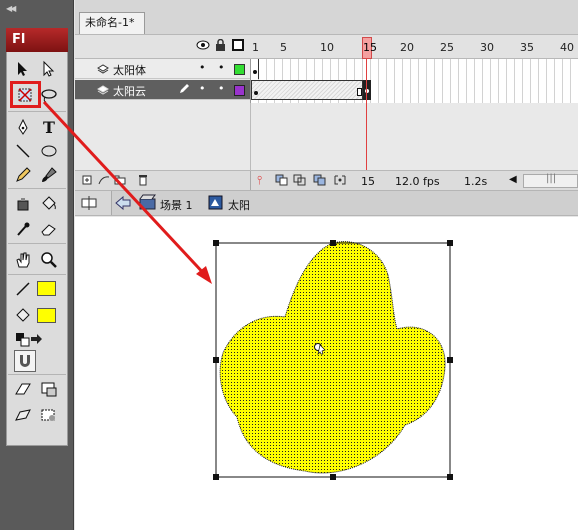 The image size is (578, 530). What do you see at coordinates (127, 192) in the screenshot?
I see `annotation-arrow` at bounding box center [127, 192].